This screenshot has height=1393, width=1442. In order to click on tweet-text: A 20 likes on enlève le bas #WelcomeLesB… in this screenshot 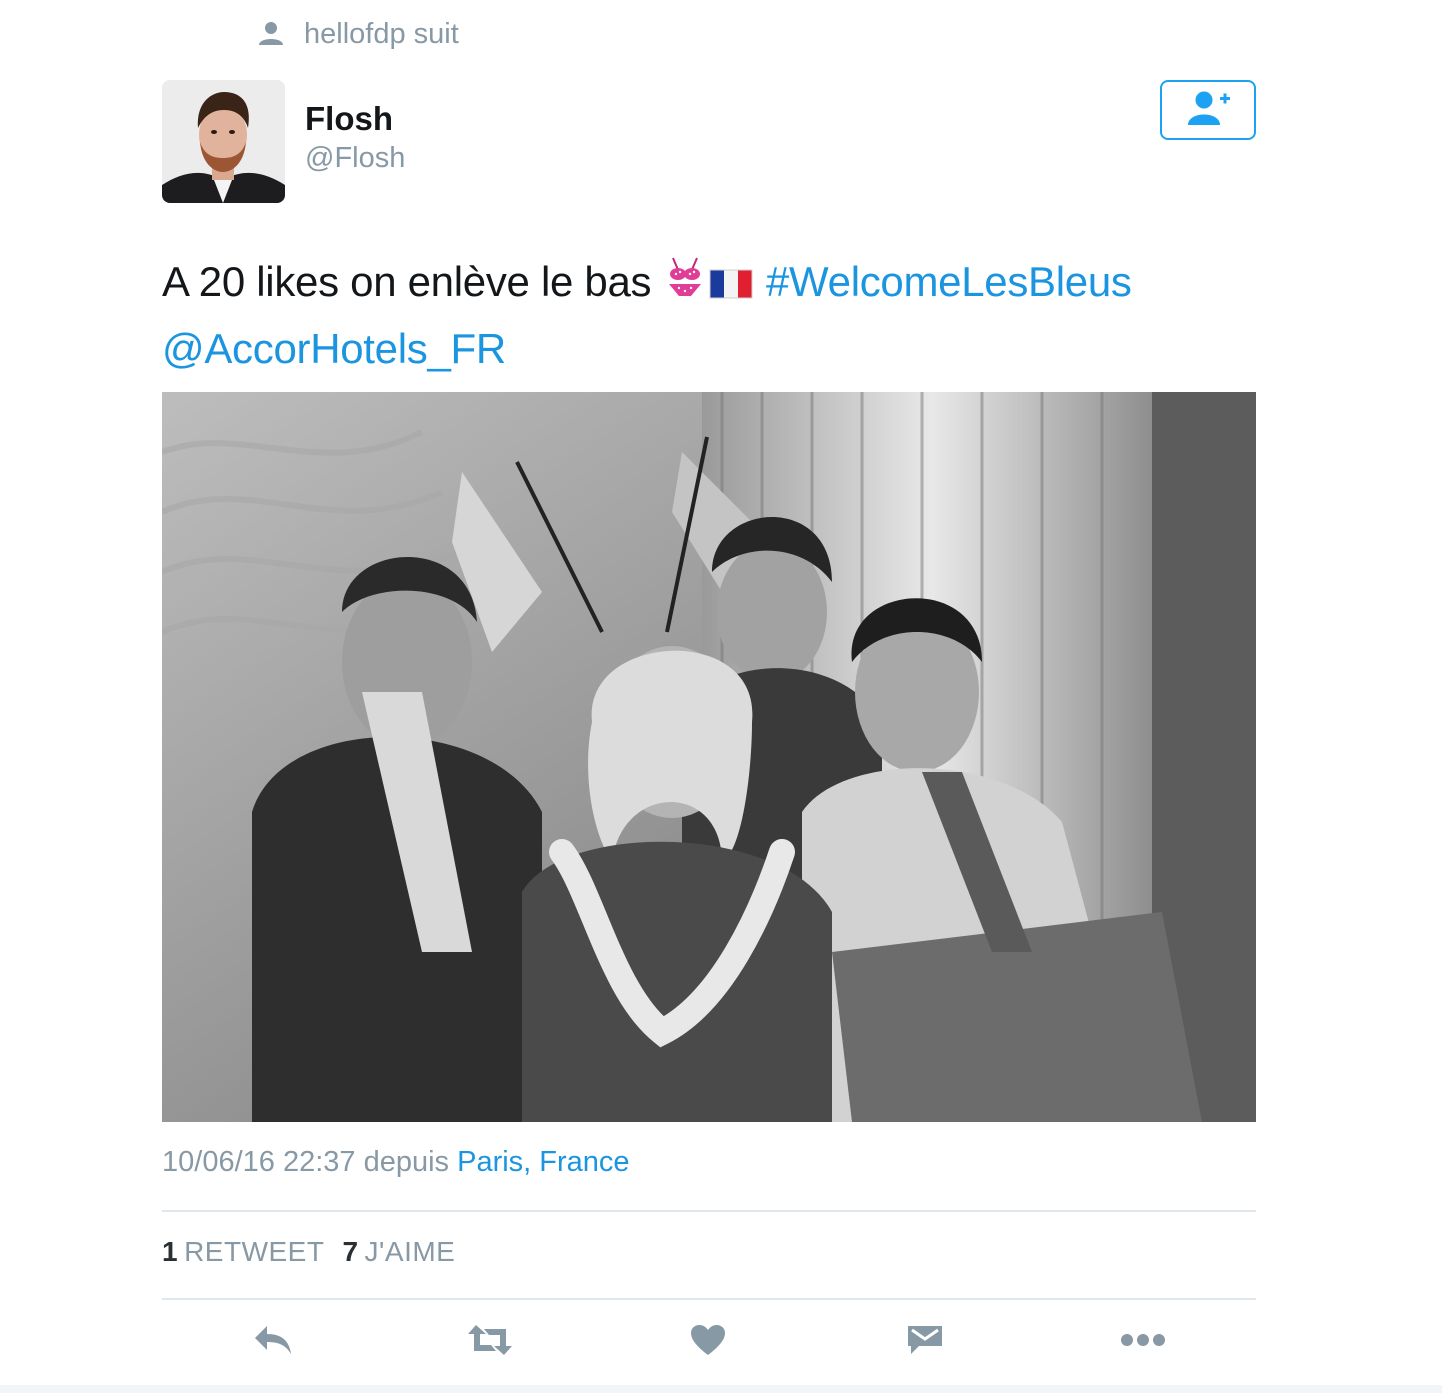, I will do `click(709, 315)`.